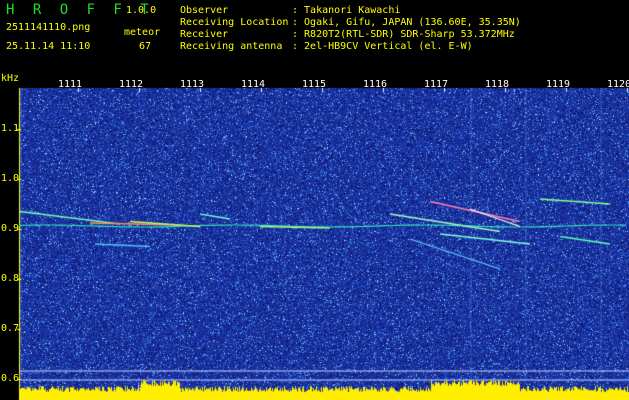  Describe the element at coordinates (497, 84) in the screenshot. I see `x-tick-label: 1118` at that location.